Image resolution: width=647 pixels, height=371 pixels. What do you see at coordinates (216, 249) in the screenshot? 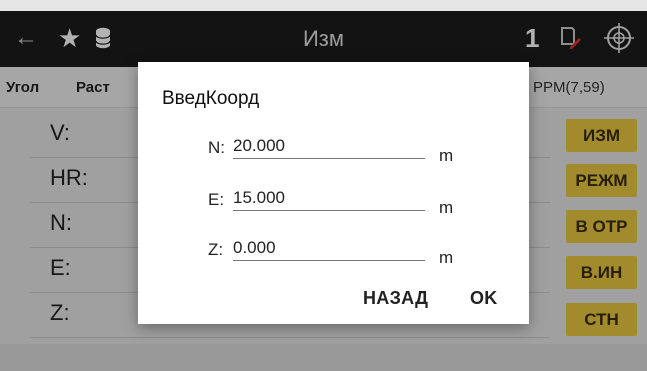
I see `field-label-z: Z:` at bounding box center [216, 249].